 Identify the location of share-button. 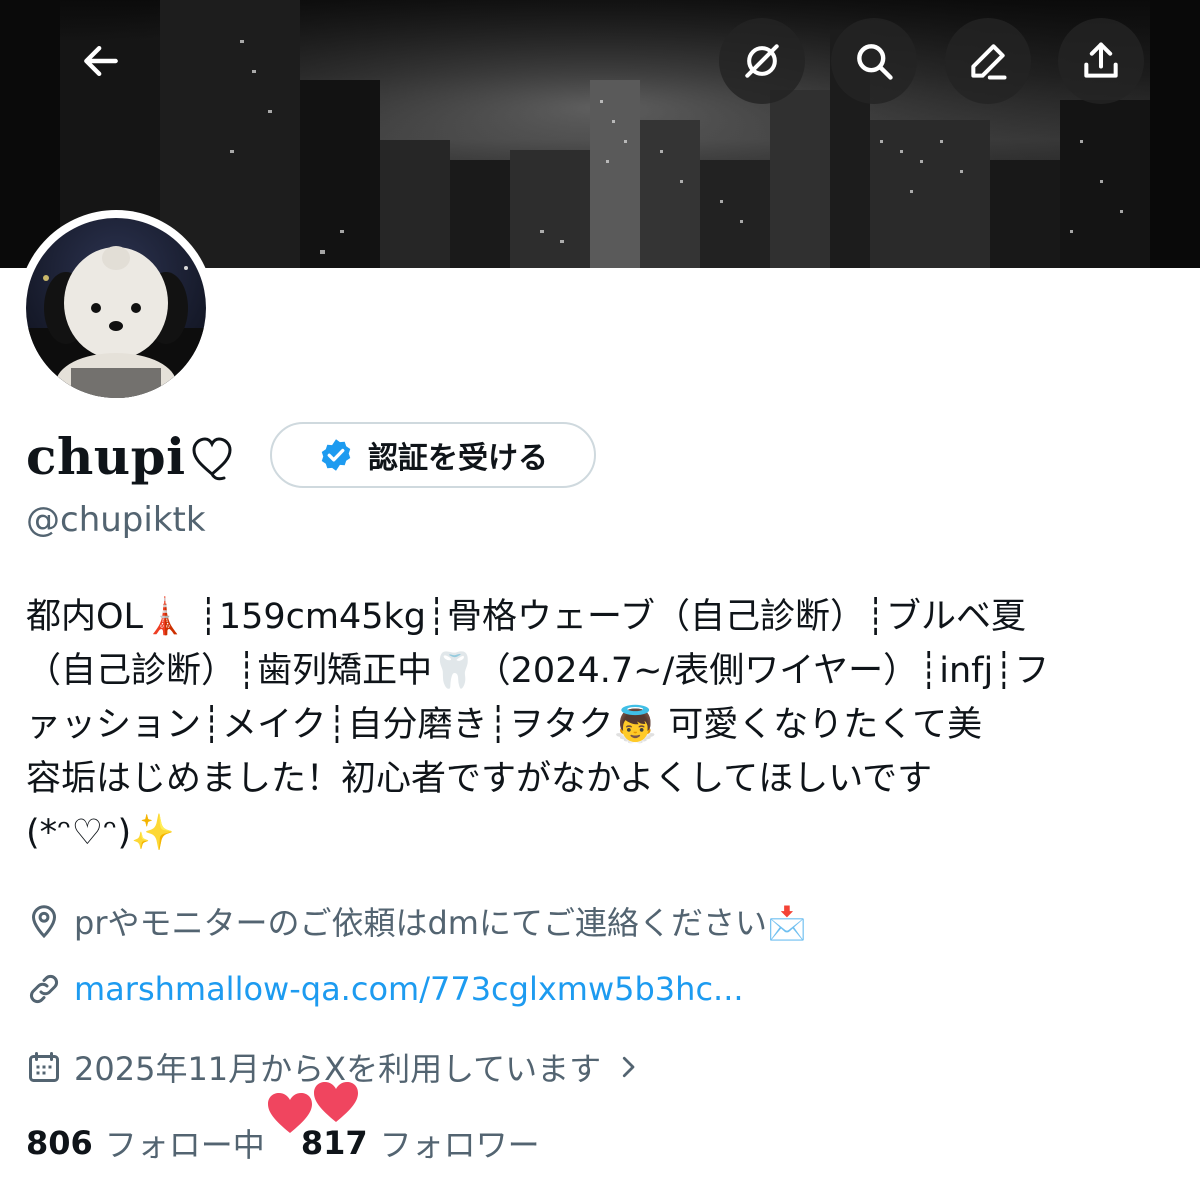
(1101, 61).